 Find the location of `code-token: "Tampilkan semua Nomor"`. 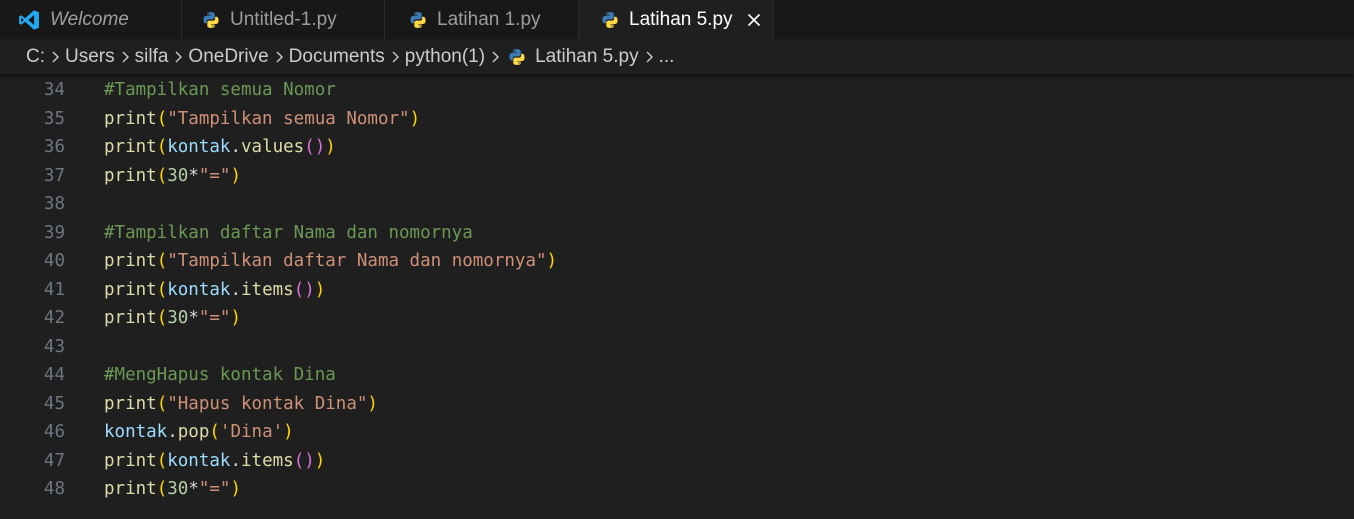

code-token: "Tampilkan semua Nomor" is located at coordinates (288, 118).